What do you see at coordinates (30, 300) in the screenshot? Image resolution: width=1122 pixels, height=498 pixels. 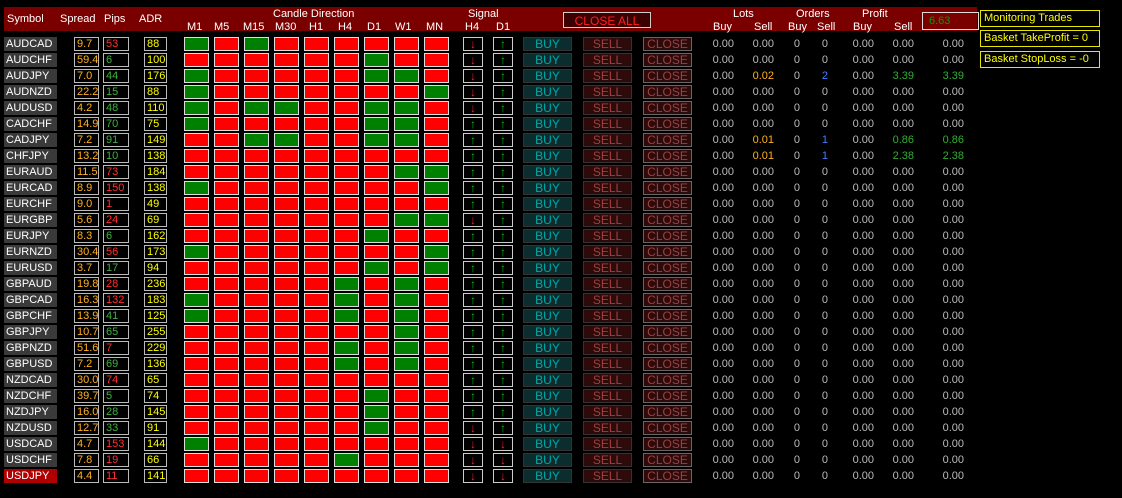 I see `symbol-label: GBPCAD` at bounding box center [30, 300].